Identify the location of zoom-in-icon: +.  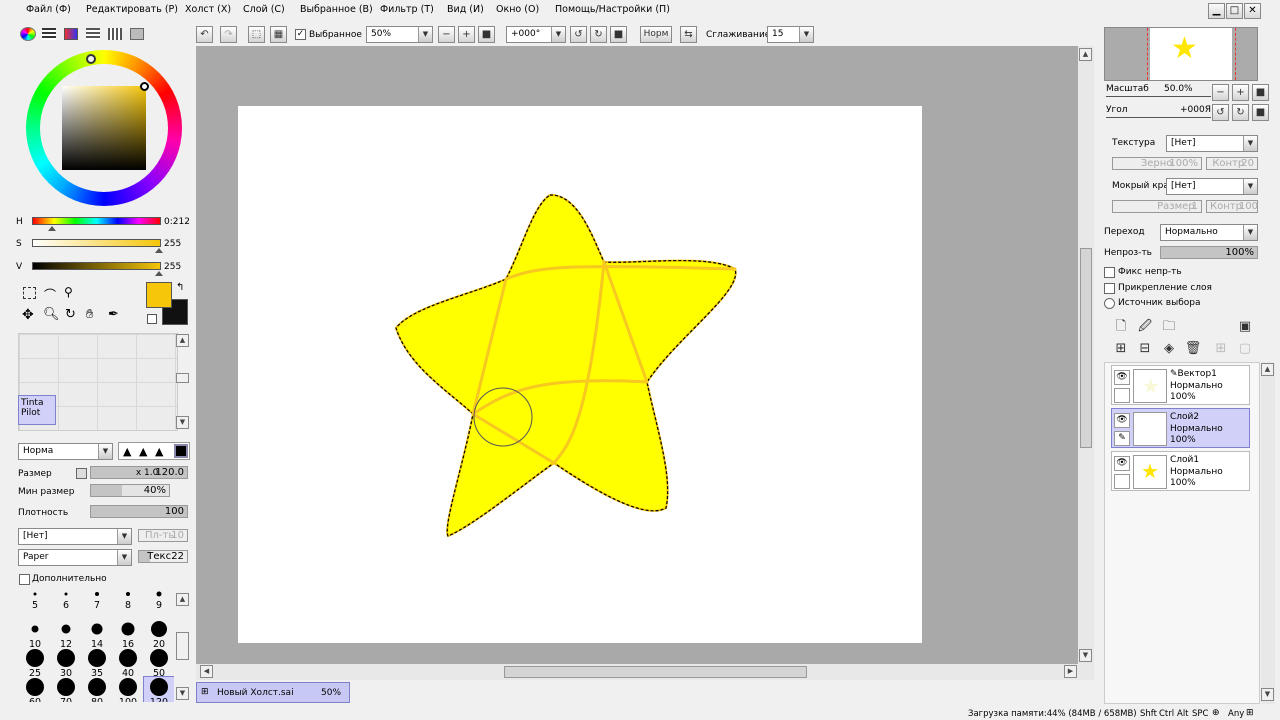
(466, 34).